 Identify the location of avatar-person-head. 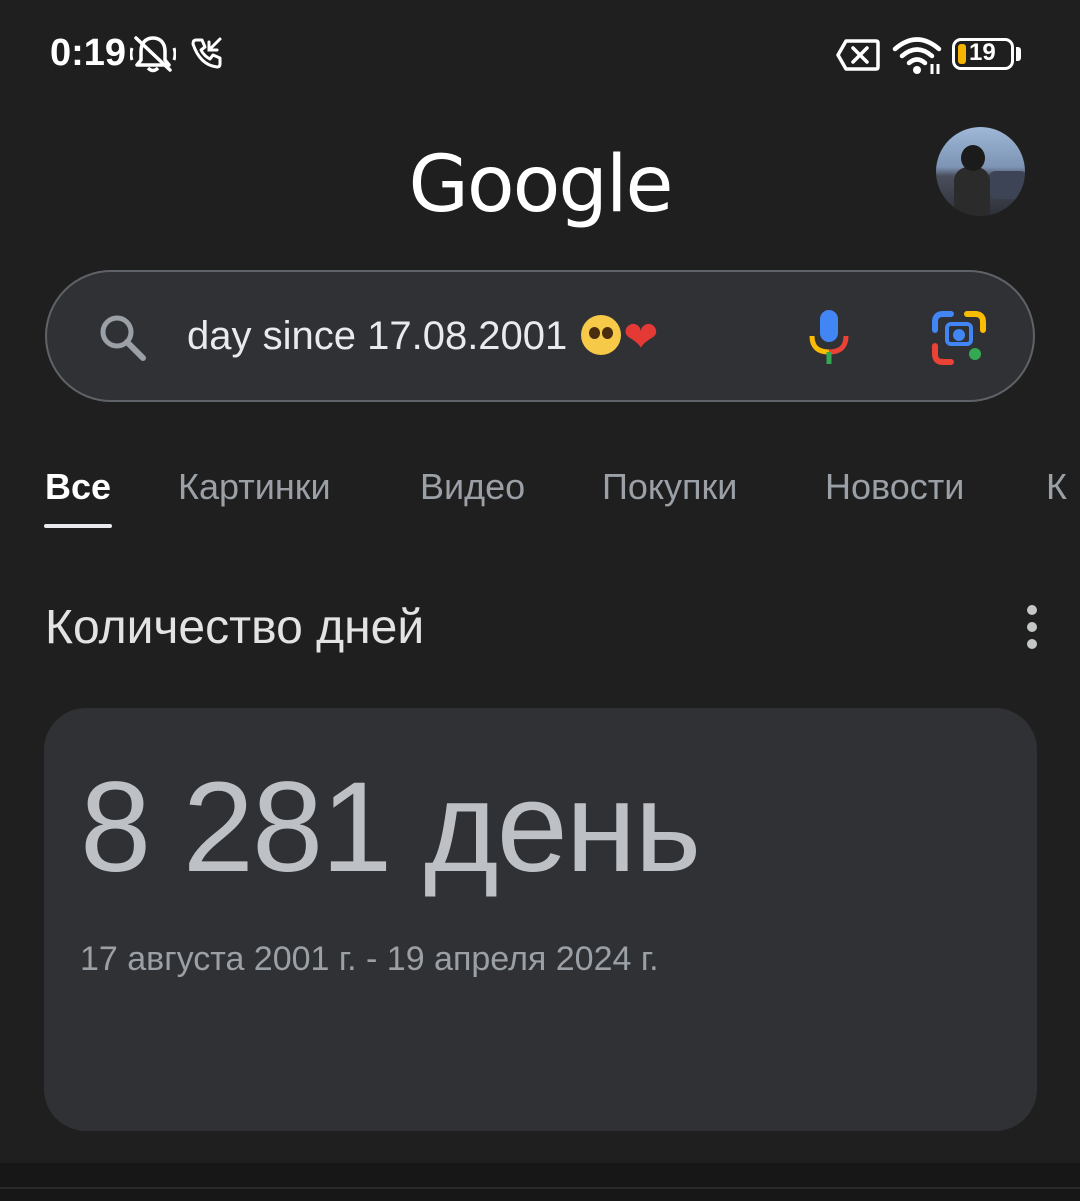
(973, 158).